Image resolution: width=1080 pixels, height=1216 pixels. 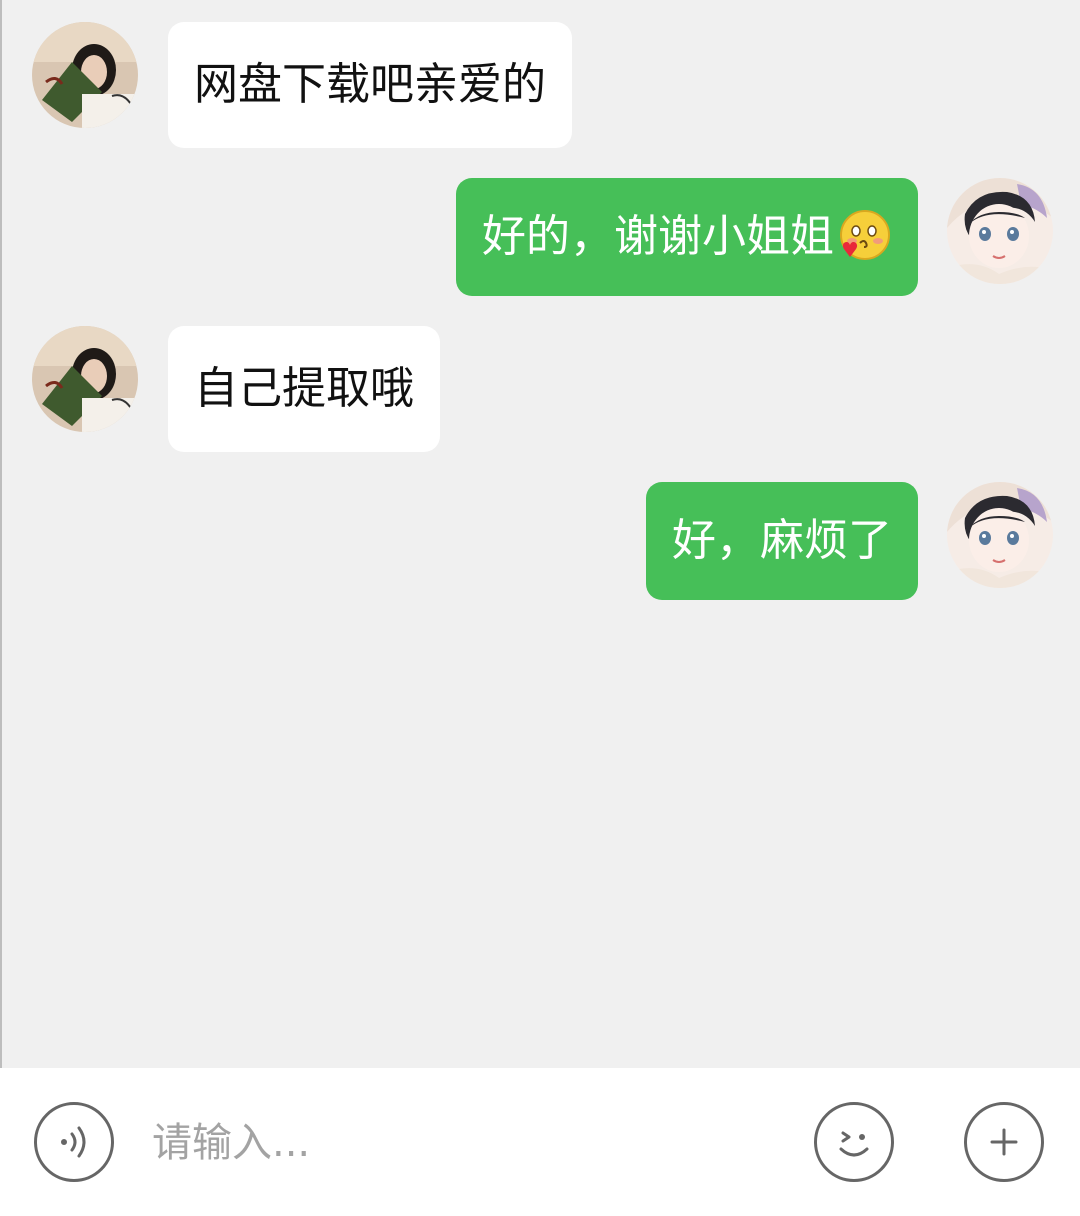 I want to click on message-bubble: 好的，谢谢小姐姐, so click(x=687, y=237).